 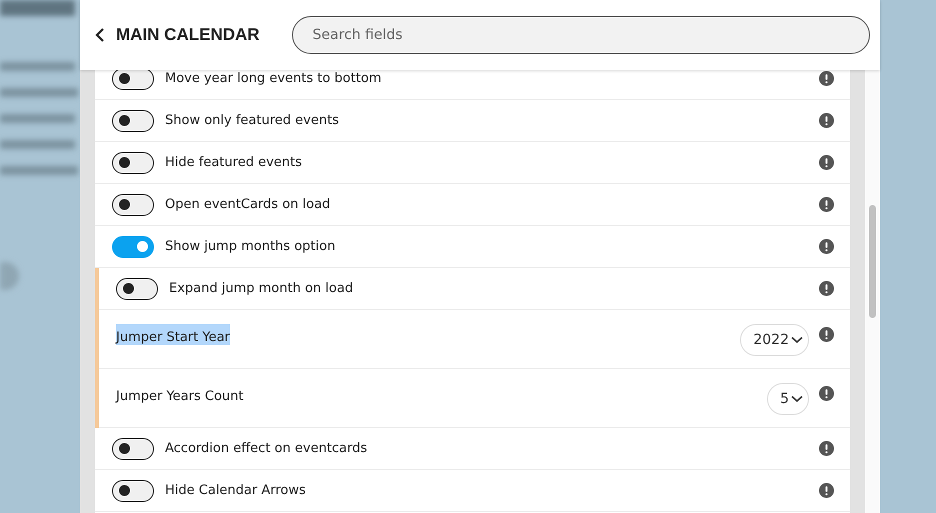 I want to click on setting-label: Expand jump month on load, so click(x=261, y=288).